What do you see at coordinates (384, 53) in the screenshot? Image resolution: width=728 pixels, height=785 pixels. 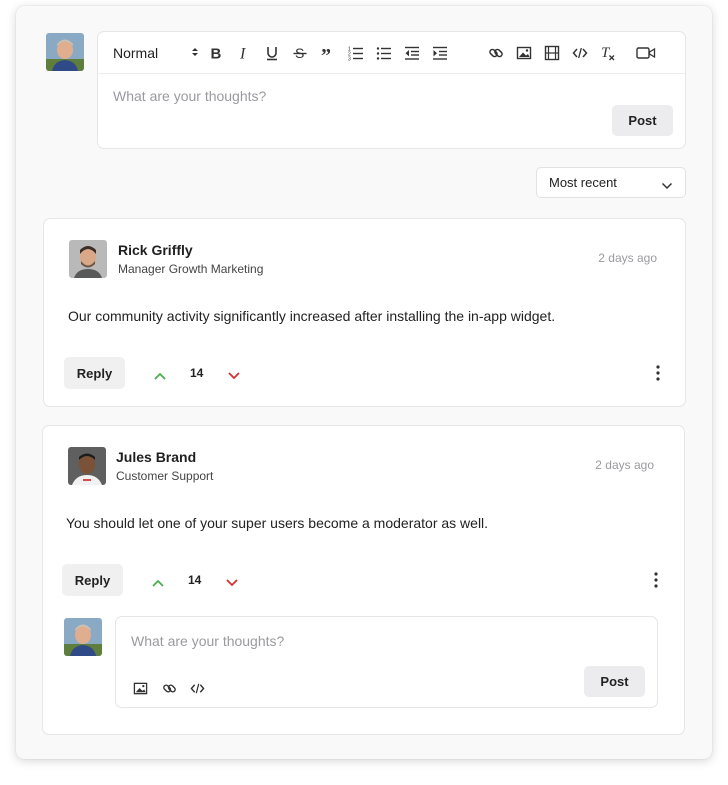 I see `bullet-list-icon` at bounding box center [384, 53].